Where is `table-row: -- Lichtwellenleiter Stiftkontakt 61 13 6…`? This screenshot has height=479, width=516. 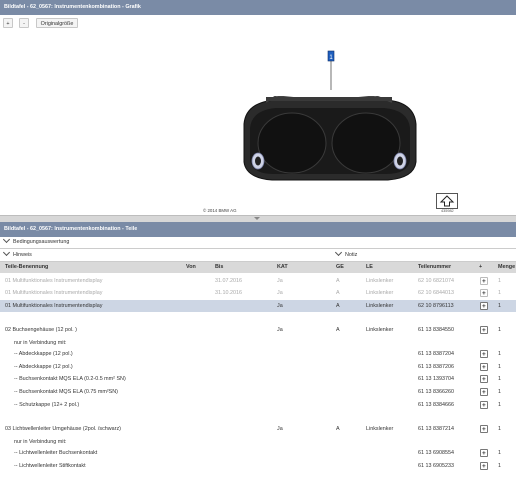
table-row: -- Lichtwellenleiter Stiftkontakt 61 13 6… is located at coordinates (258, 466).